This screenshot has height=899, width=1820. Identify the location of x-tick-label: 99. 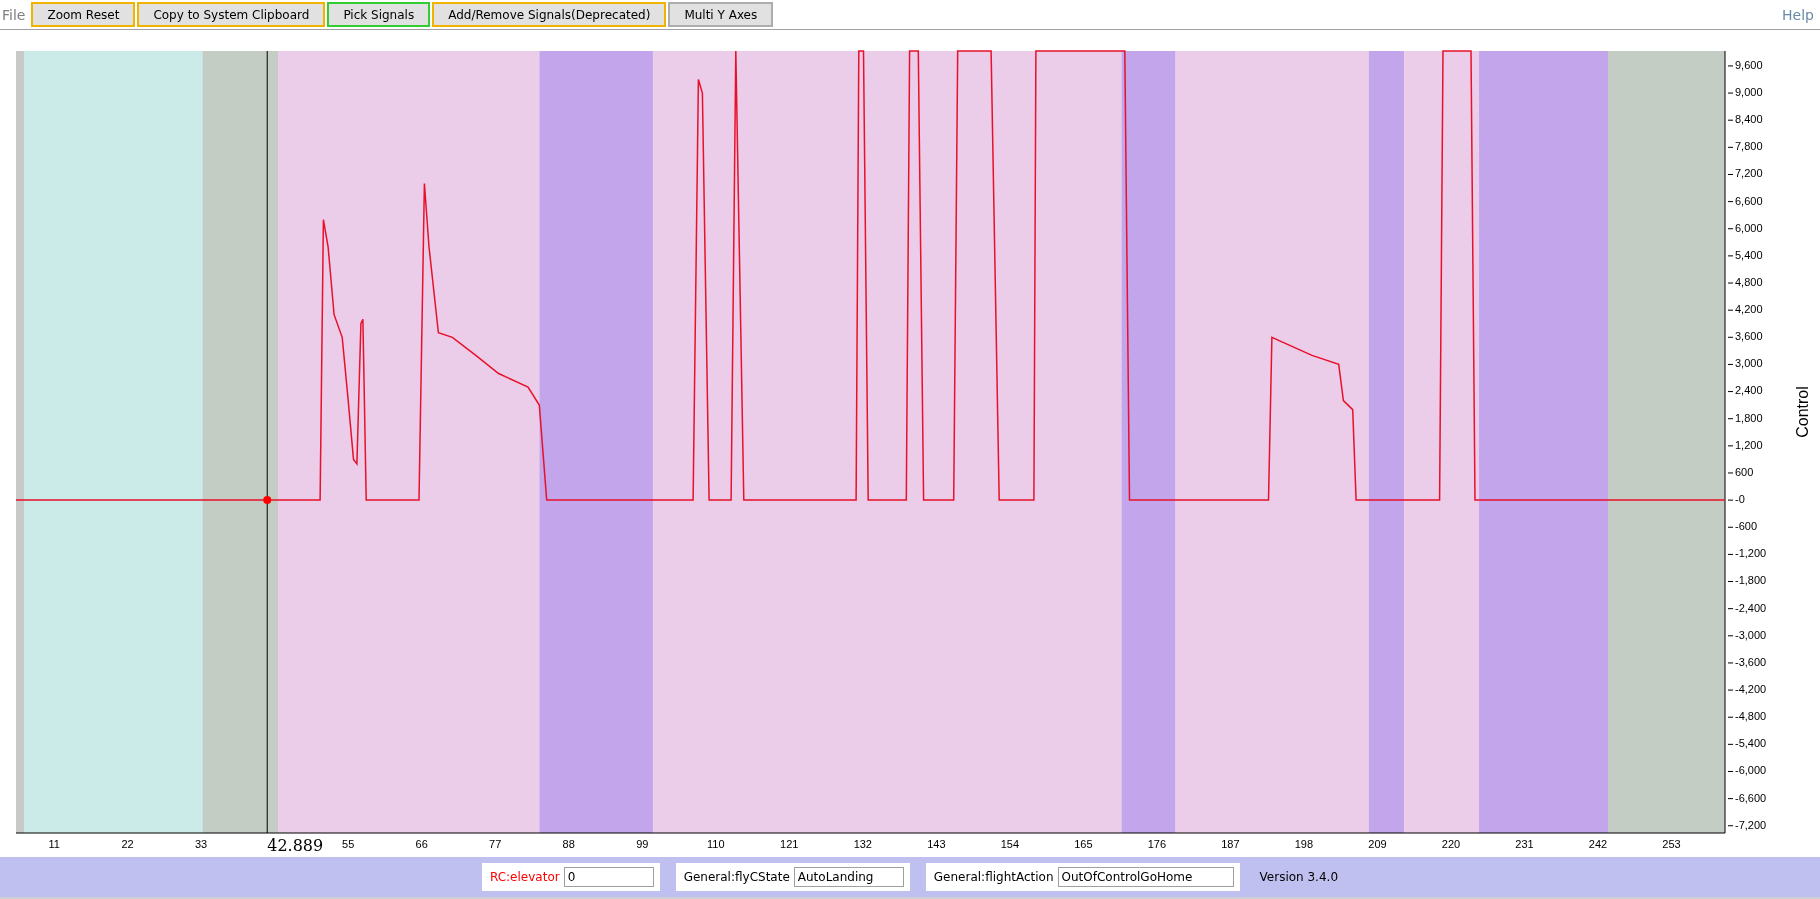
(642, 844).